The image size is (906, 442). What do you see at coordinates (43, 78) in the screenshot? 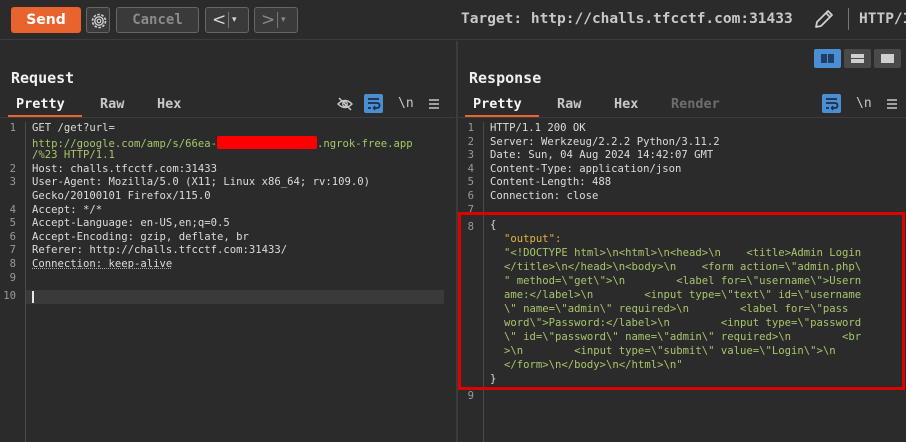
I see `request-title: Request` at bounding box center [43, 78].